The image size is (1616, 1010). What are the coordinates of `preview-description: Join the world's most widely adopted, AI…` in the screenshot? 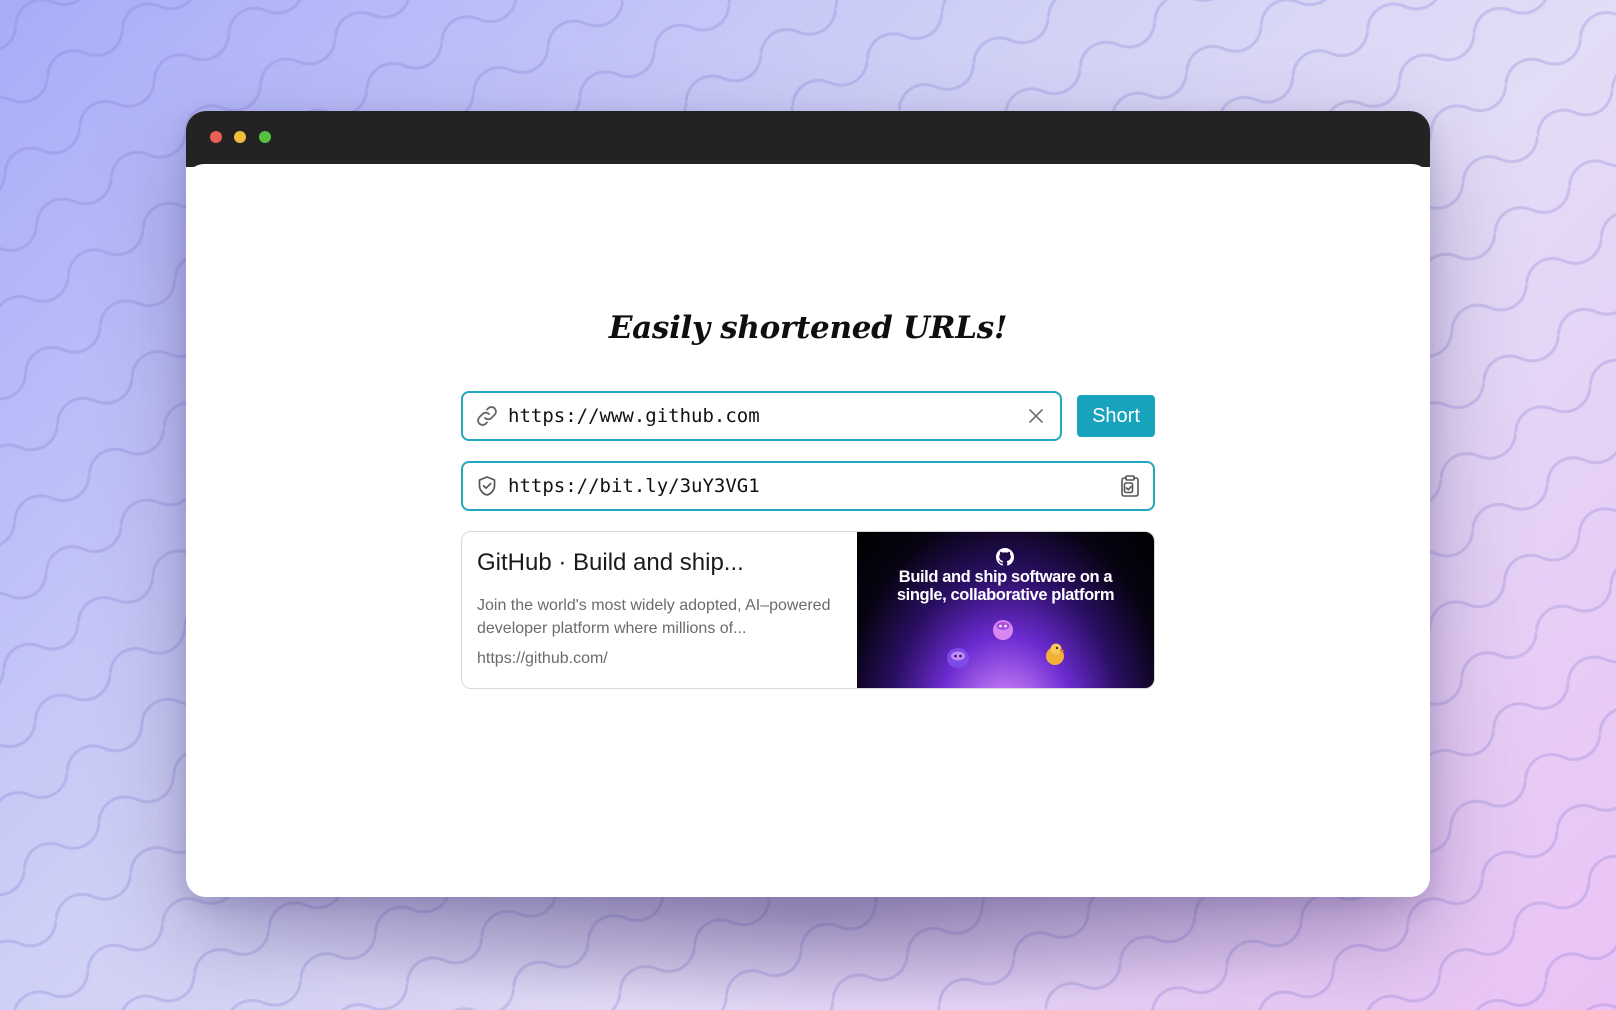 It's located at (654, 617).